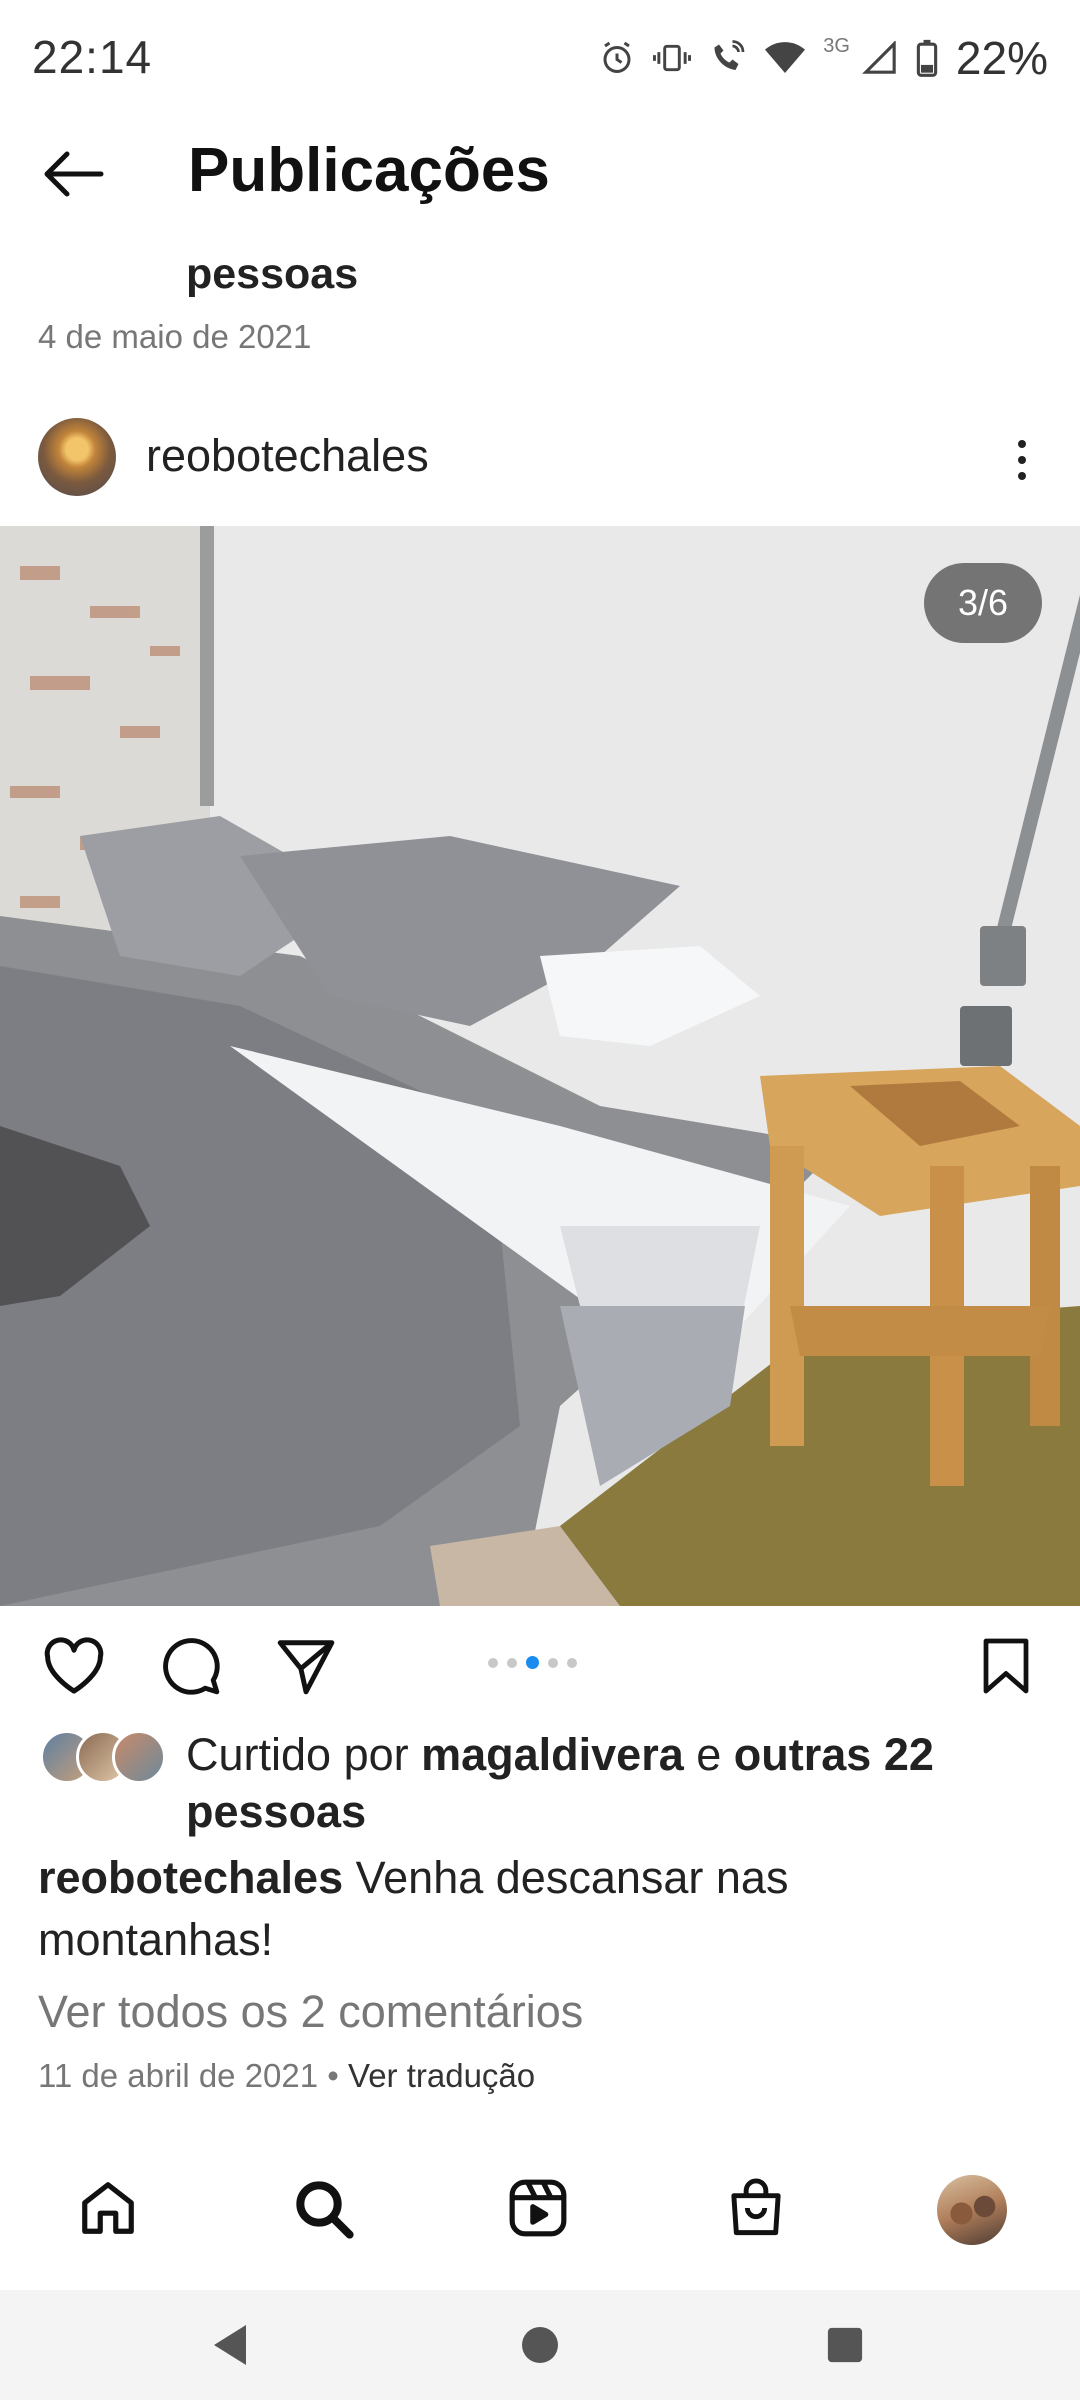  I want to click on system-home-button, so click(540, 2347).